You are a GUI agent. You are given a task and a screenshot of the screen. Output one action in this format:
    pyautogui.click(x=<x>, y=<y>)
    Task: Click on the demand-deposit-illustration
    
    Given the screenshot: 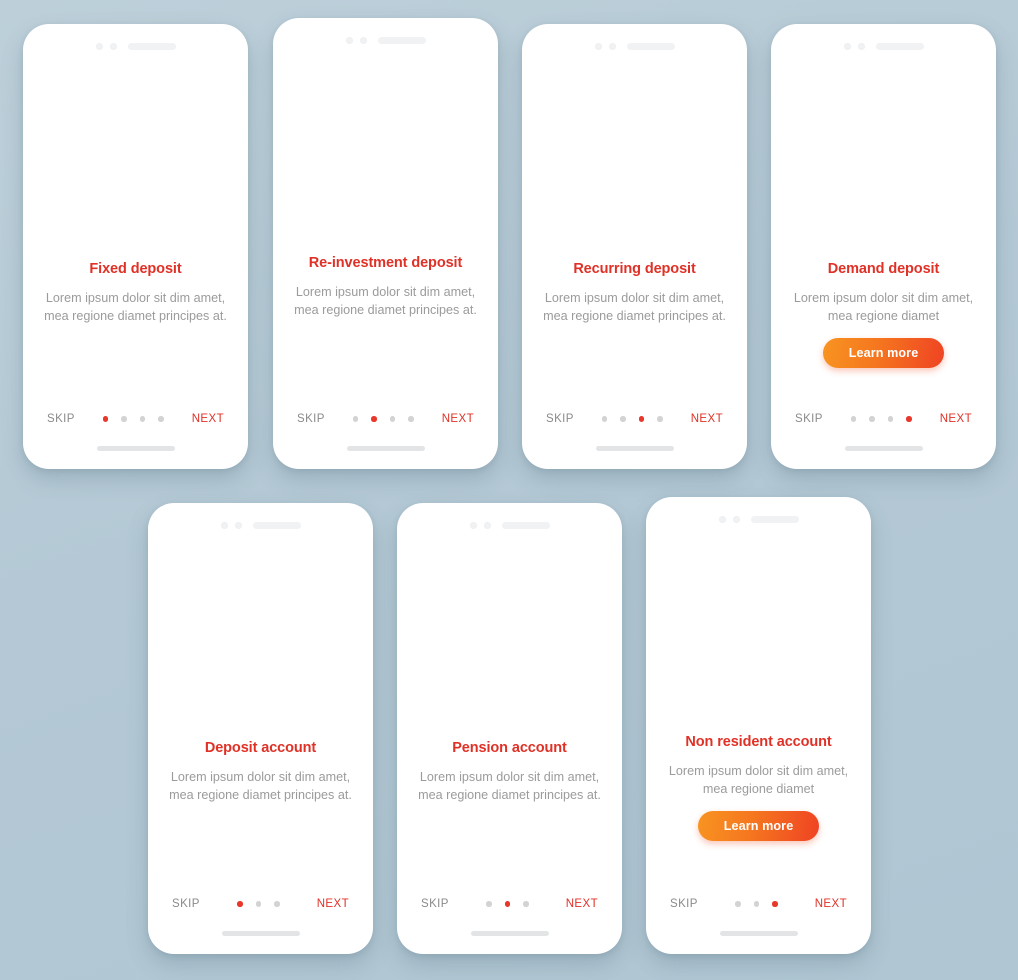 What is the action you would take?
    pyautogui.click(x=884, y=158)
    